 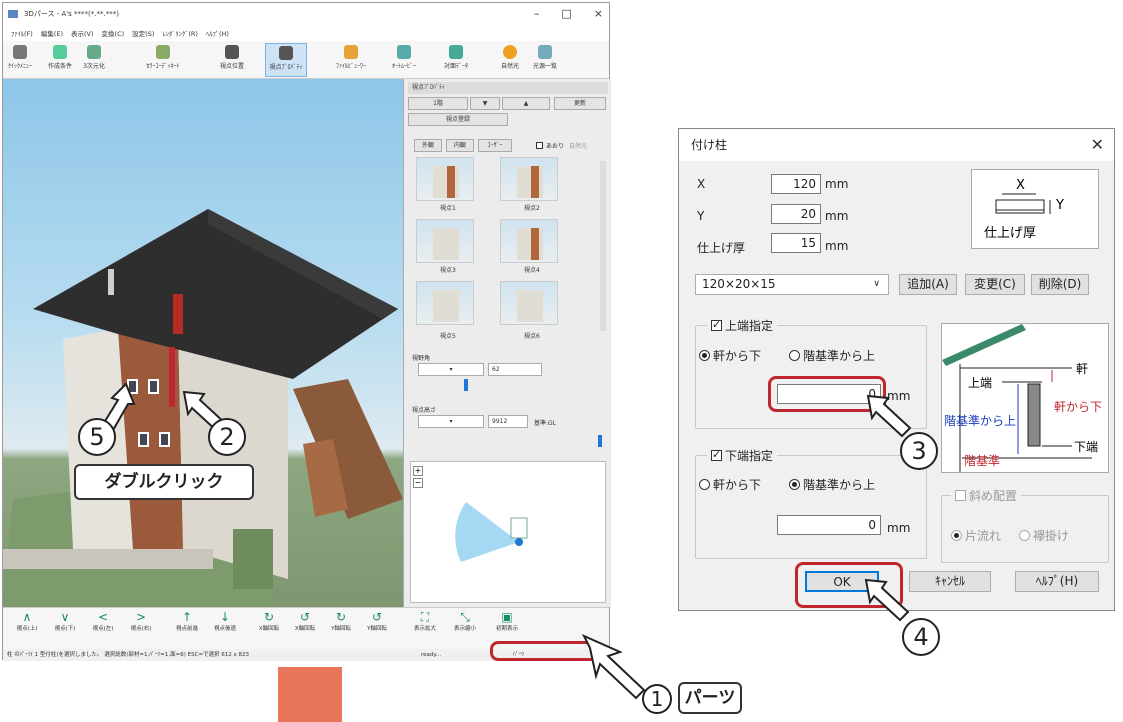 I want to click on orange-marker, so click(x=310, y=694).